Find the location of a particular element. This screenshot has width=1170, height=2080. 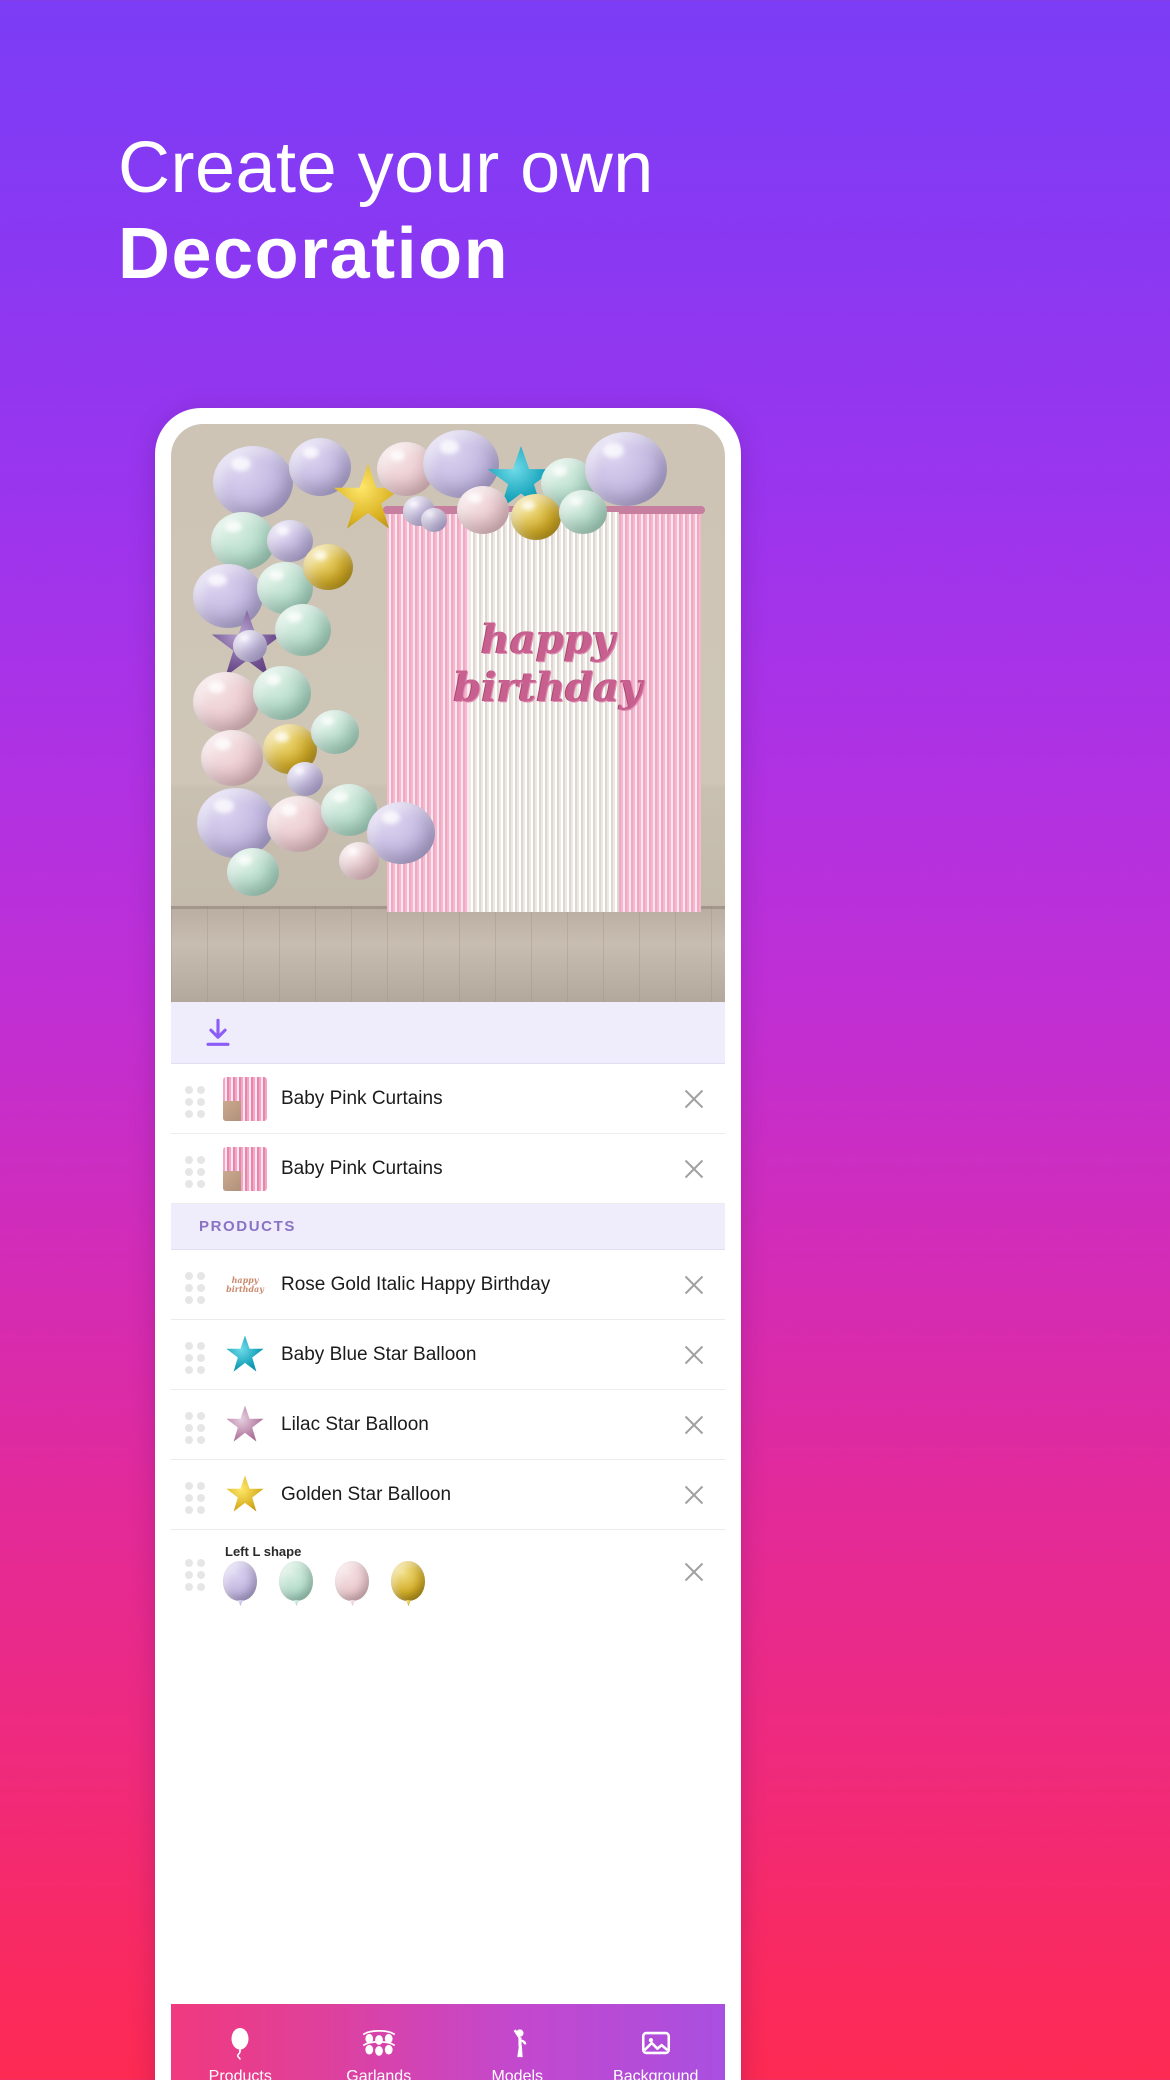

download-icon is located at coordinates (218, 1033).